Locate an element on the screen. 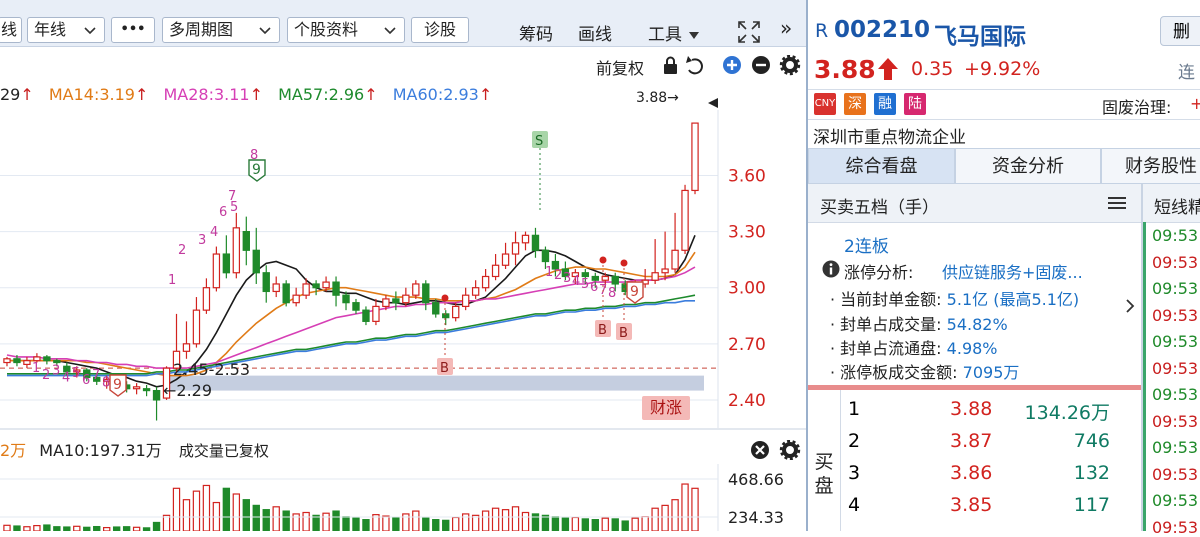 This screenshot has height=537, width=1200. vol-ma10-legend: MA10:197.31万 is located at coordinates (100, 450).